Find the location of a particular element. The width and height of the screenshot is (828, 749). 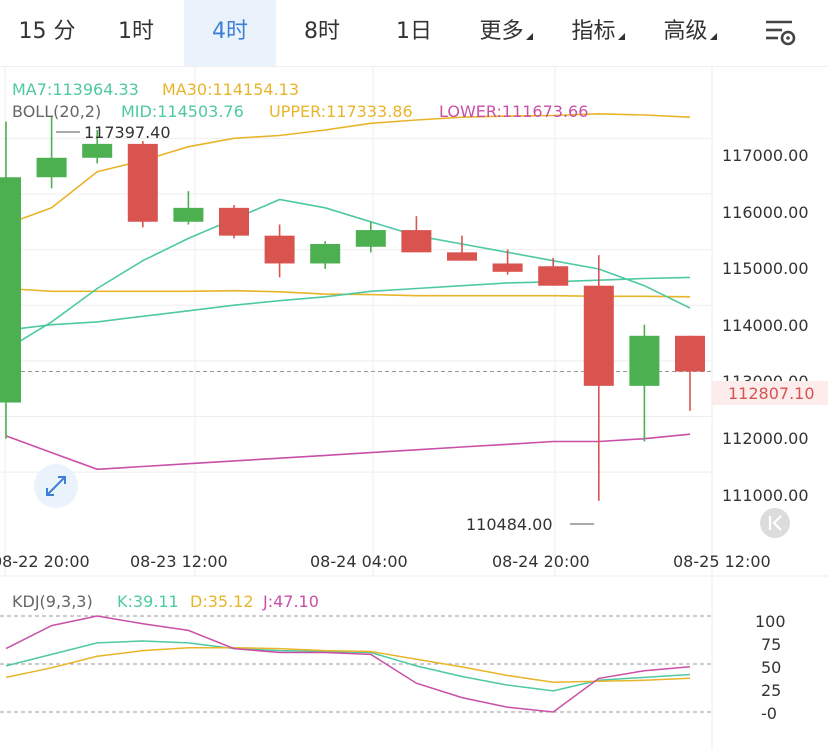

tab-label: 15 分 is located at coordinates (47, 31).